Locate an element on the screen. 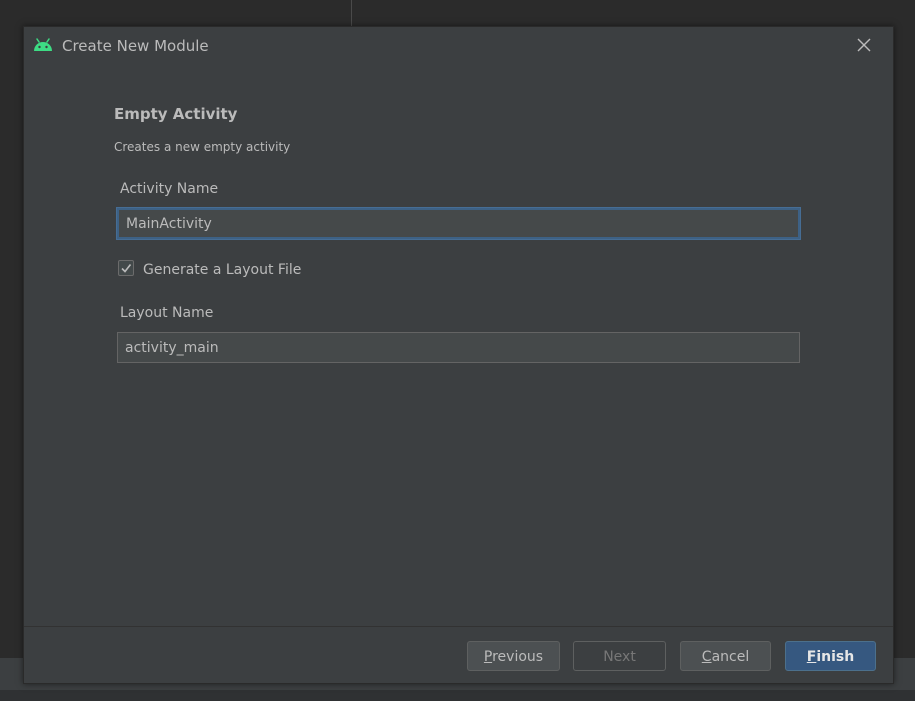  checkmark-icon is located at coordinates (126, 268).